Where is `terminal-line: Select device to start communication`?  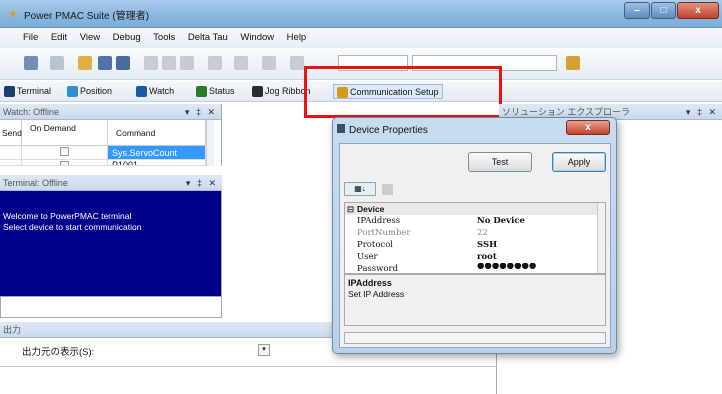
terminal-line: Select device to start communication is located at coordinates (72, 227).